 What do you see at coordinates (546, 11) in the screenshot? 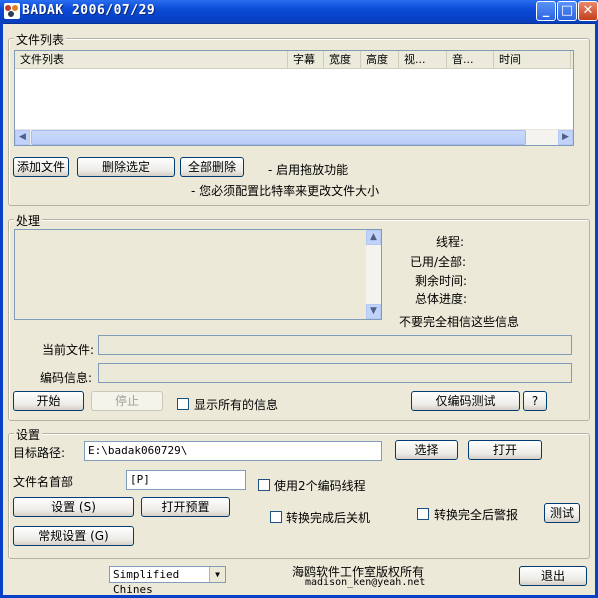
I see `minimize-button: _` at bounding box center [546, 11].